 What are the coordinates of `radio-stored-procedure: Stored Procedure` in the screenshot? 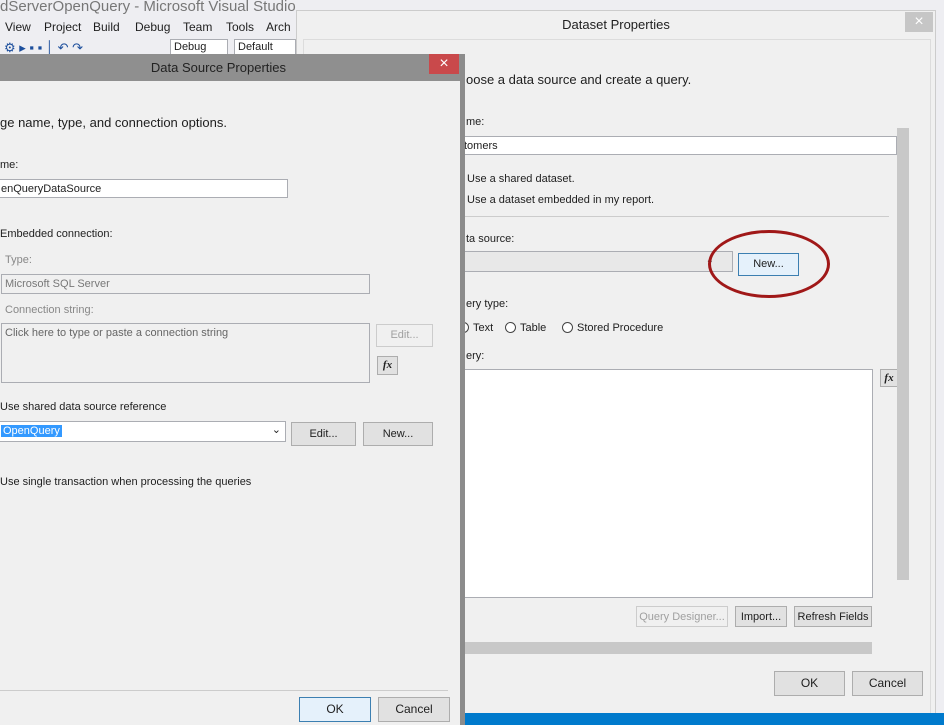 It's located at (612, 328).